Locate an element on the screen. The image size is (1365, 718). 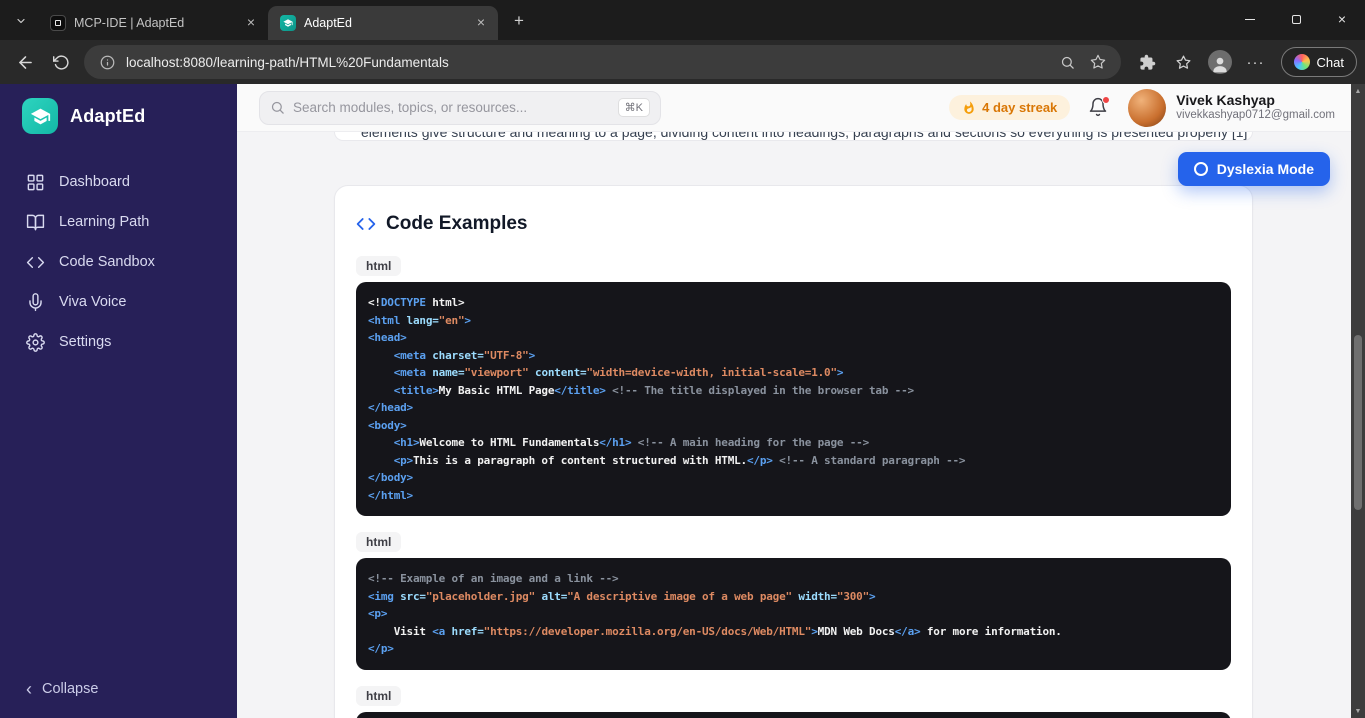
code-line: <p> is located at coordinates (378, 613).